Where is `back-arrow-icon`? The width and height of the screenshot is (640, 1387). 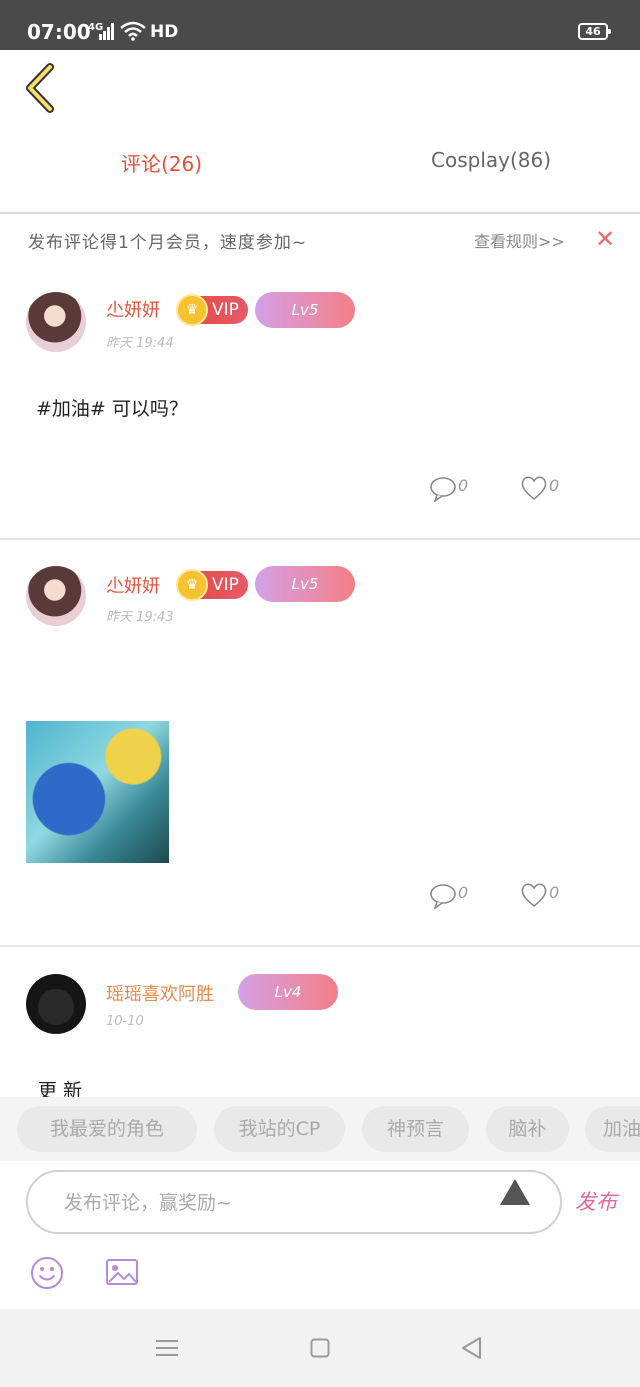
back-arrow-icon is located at coordinates (42, 88).